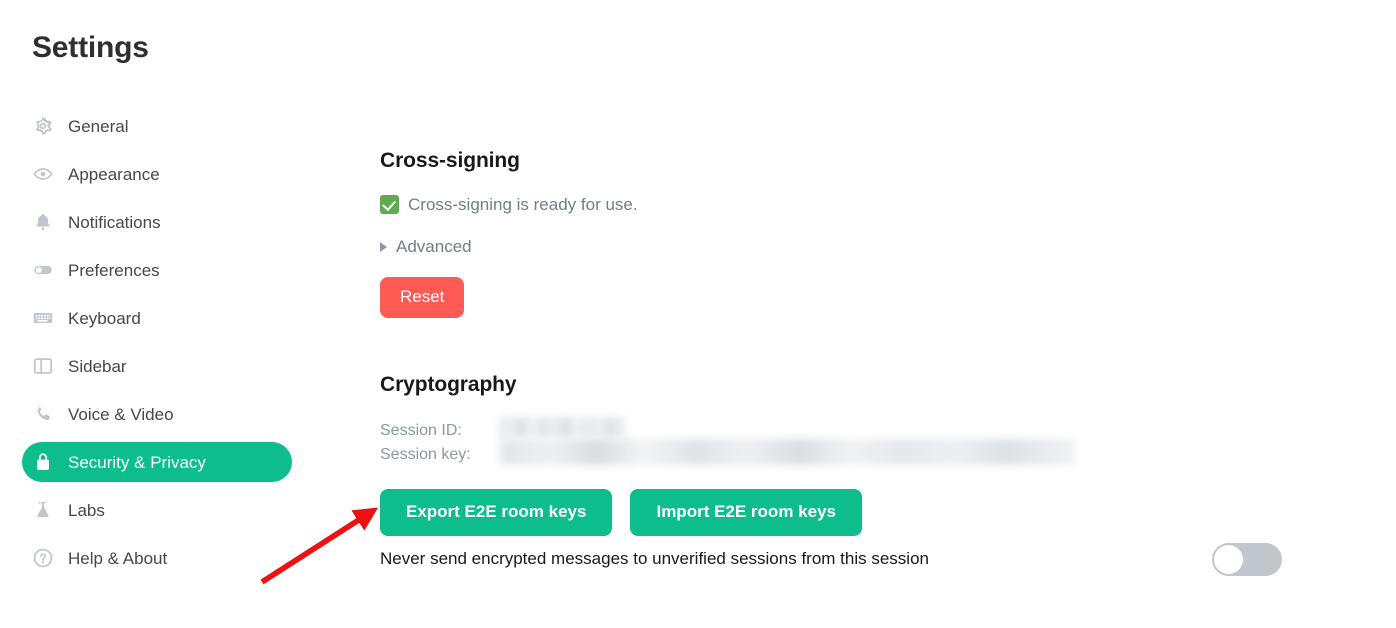 Image resolution: width=1396 pixels, height=628 pixels. I want to click on toggle-knob, so click(1228, 559).